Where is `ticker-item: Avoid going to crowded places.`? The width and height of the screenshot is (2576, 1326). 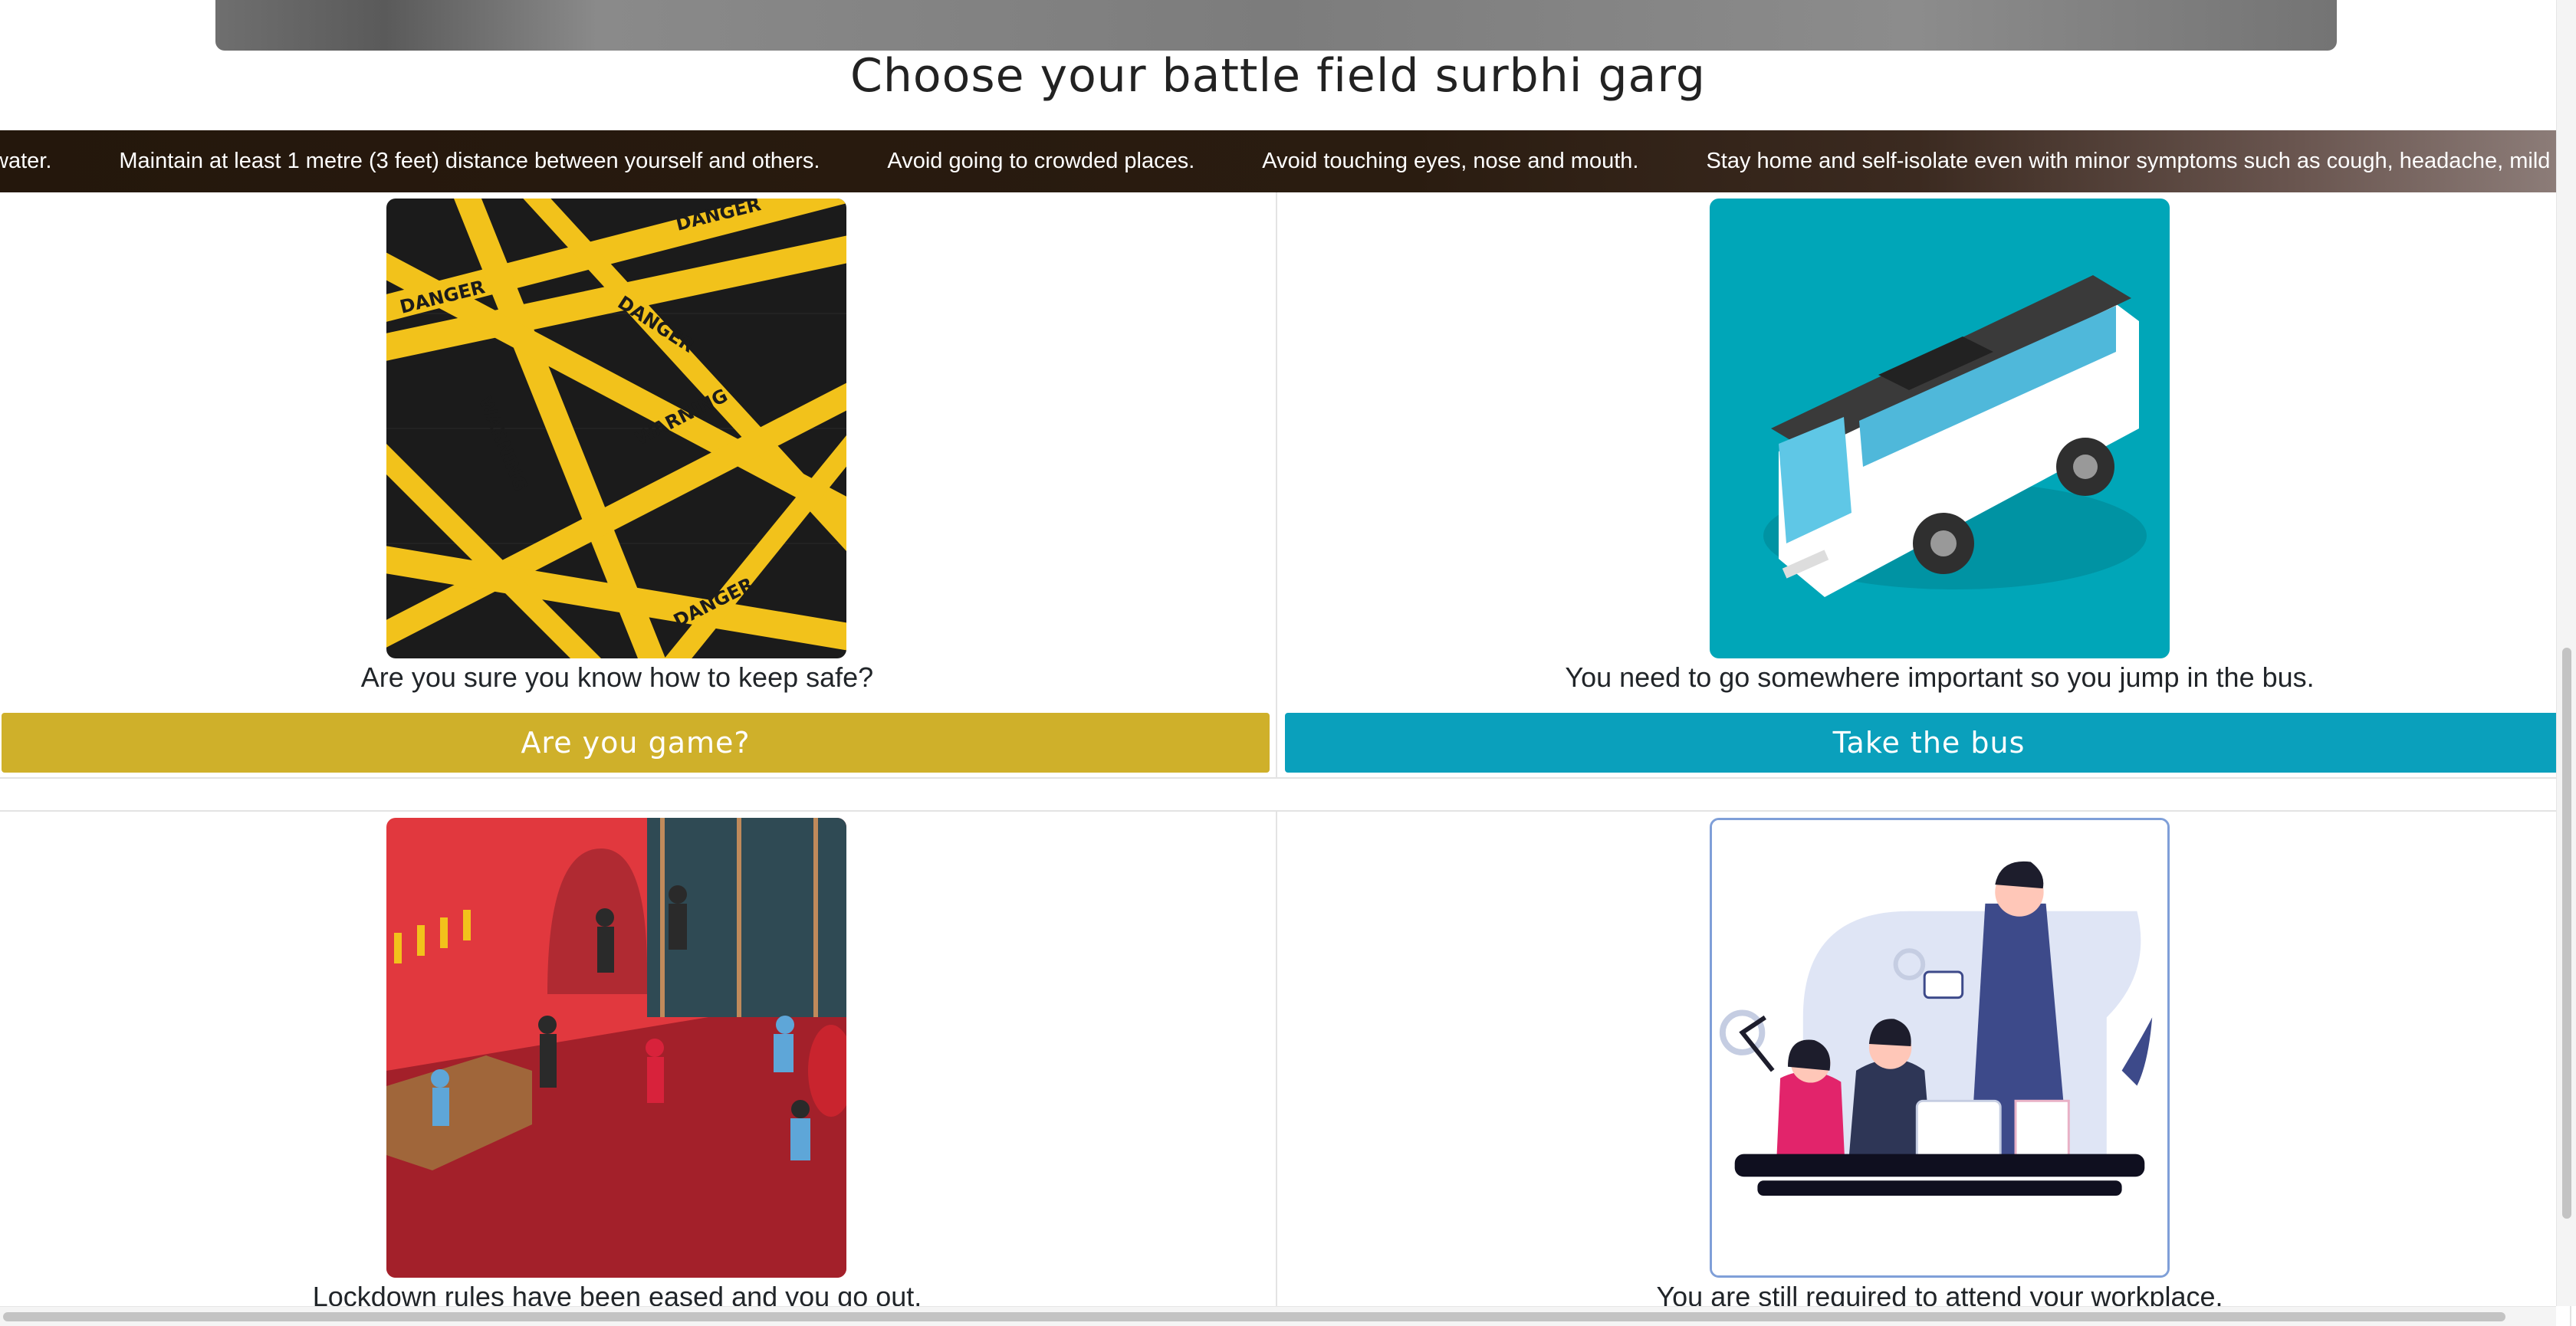 ticker-item: Avoid going to crowded places. is located at coordinates (1041, 161).